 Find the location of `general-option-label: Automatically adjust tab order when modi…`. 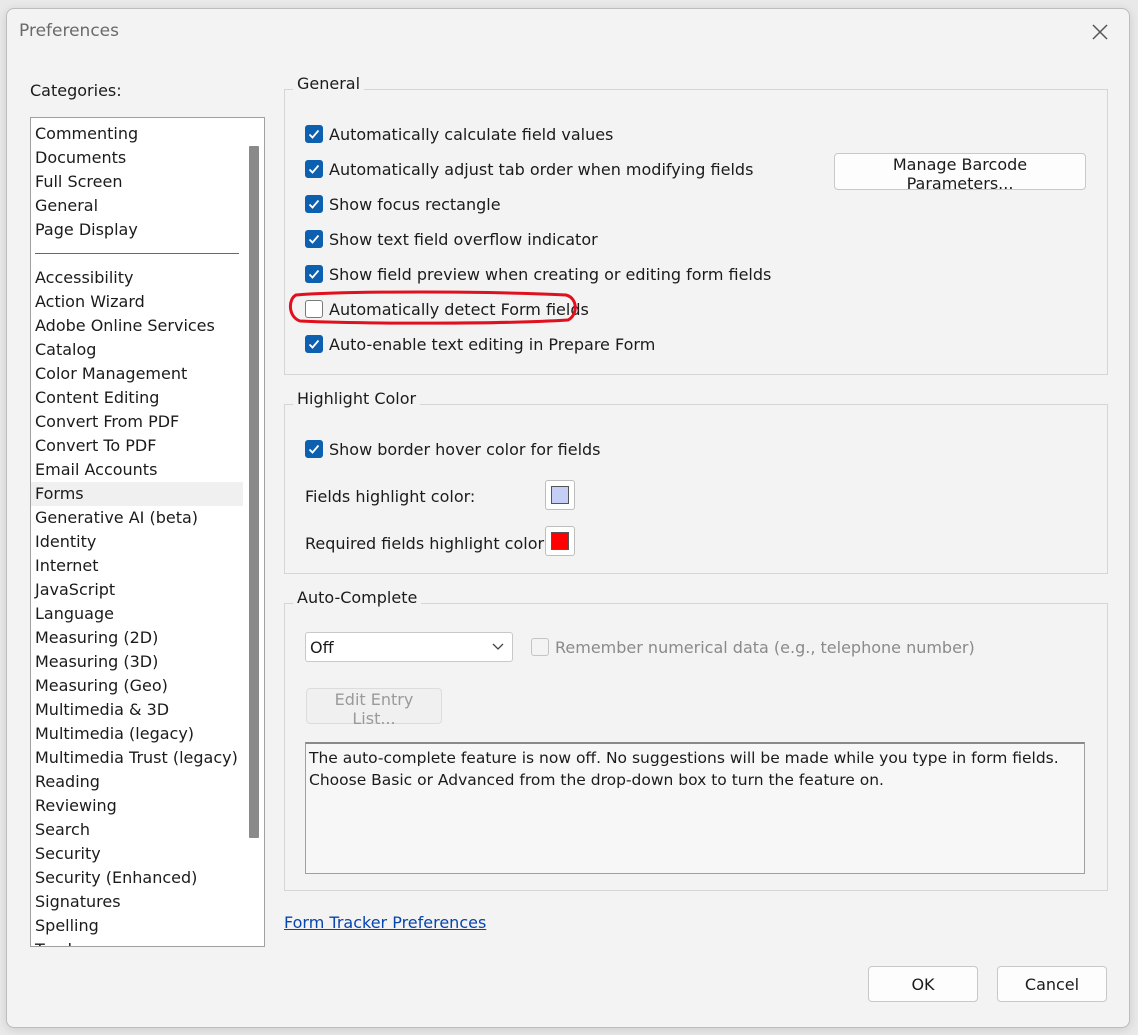

general-option-label: Automatically adjust tab order when modi… is located at coordinates (541, 169).